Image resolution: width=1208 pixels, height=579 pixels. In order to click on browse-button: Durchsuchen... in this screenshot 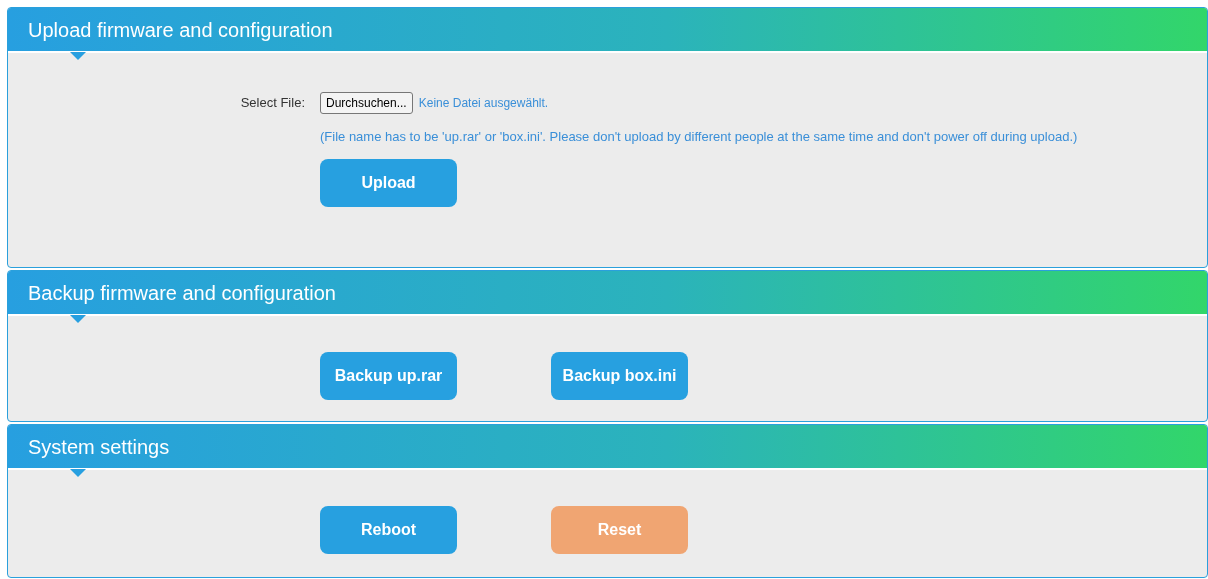, I will do `click(366, 103)`.